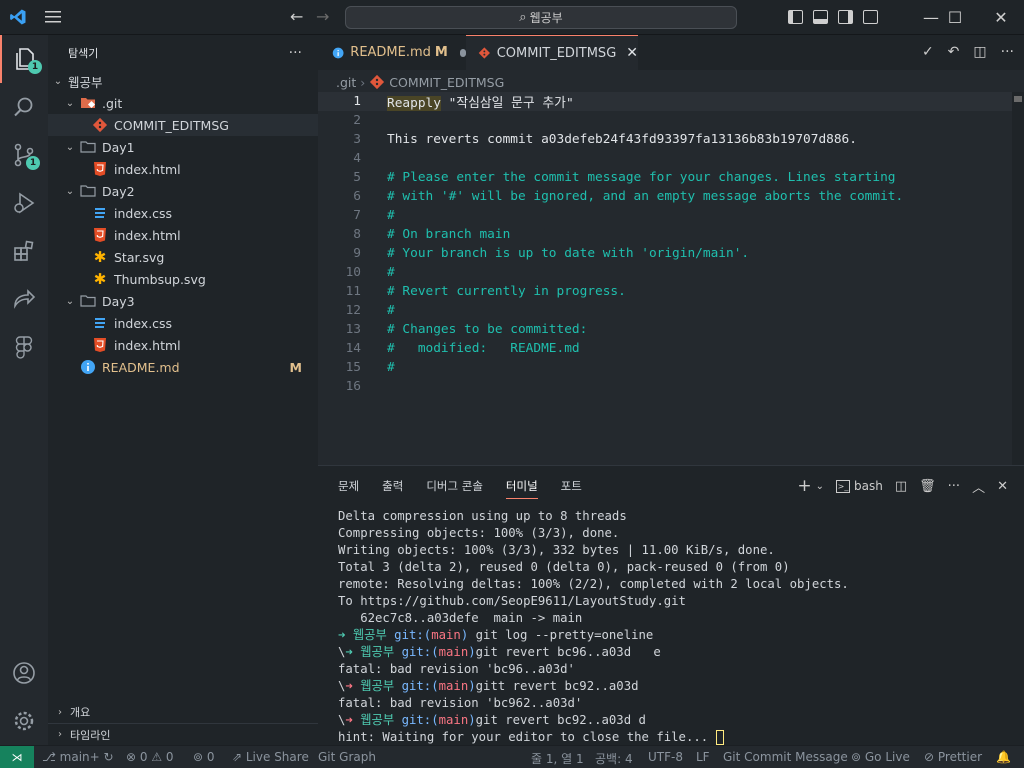 The height and width of the screenshot is (768, 1024). Describe the element at coordinates (978, 486) in the screenshot. I see `maximize-panel-icon: ︿` at that location.